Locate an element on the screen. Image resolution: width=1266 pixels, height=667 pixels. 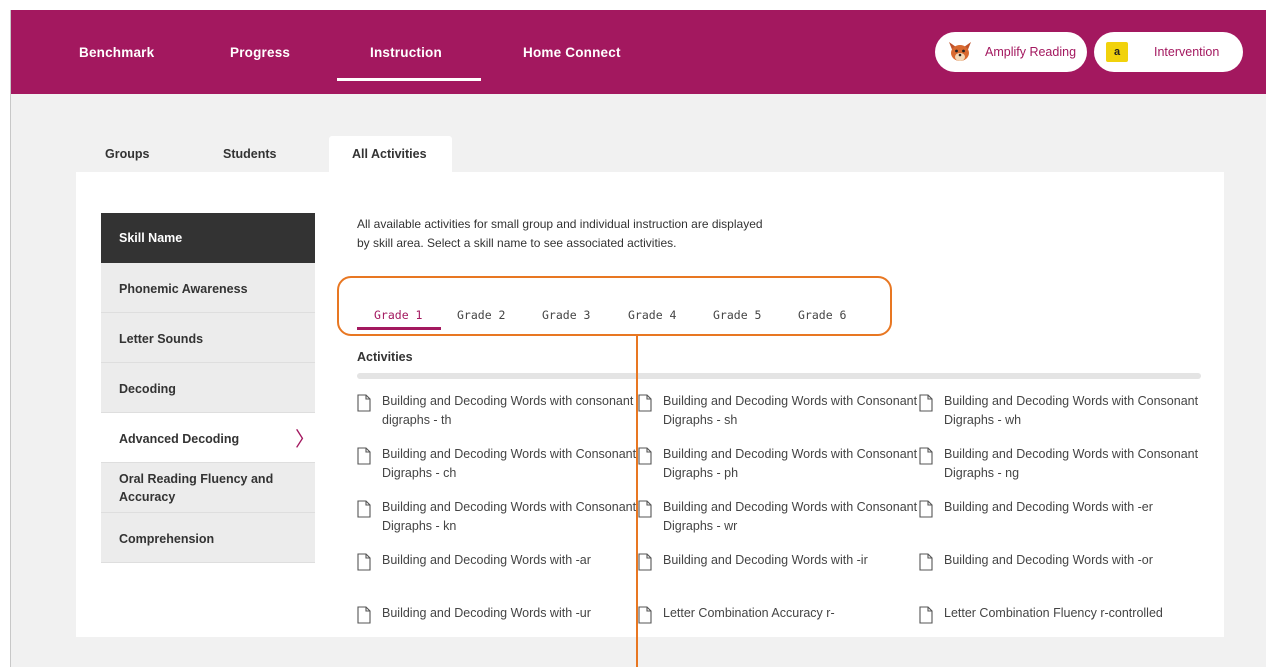
nav-active-indicator is located at coordinates (409, 79).